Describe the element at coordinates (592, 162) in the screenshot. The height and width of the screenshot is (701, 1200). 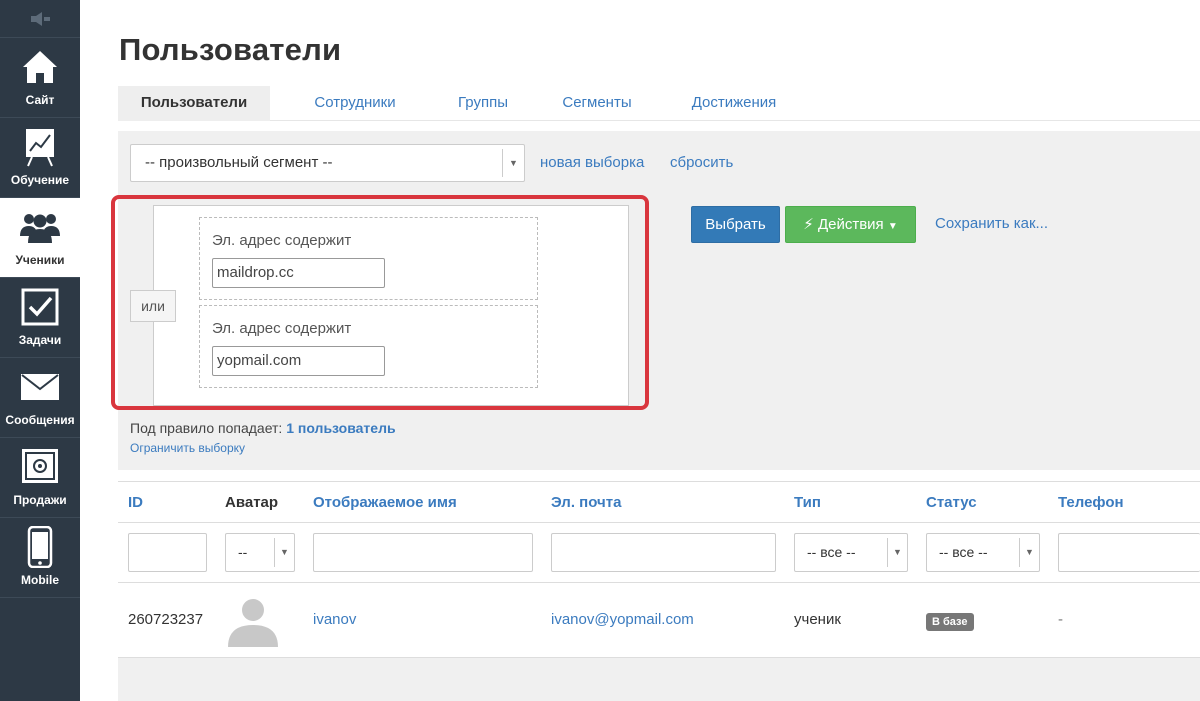
I see `new-selection-link: новая выборка` at that location.